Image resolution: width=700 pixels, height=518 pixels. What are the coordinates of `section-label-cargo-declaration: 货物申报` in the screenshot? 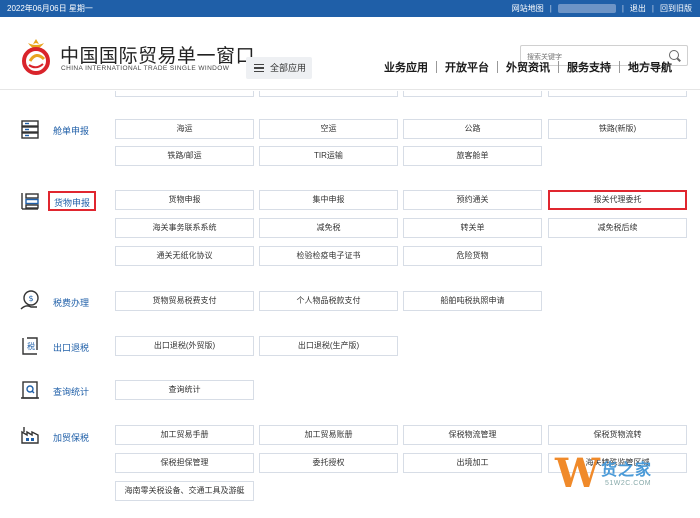 It's located at (72, 202).